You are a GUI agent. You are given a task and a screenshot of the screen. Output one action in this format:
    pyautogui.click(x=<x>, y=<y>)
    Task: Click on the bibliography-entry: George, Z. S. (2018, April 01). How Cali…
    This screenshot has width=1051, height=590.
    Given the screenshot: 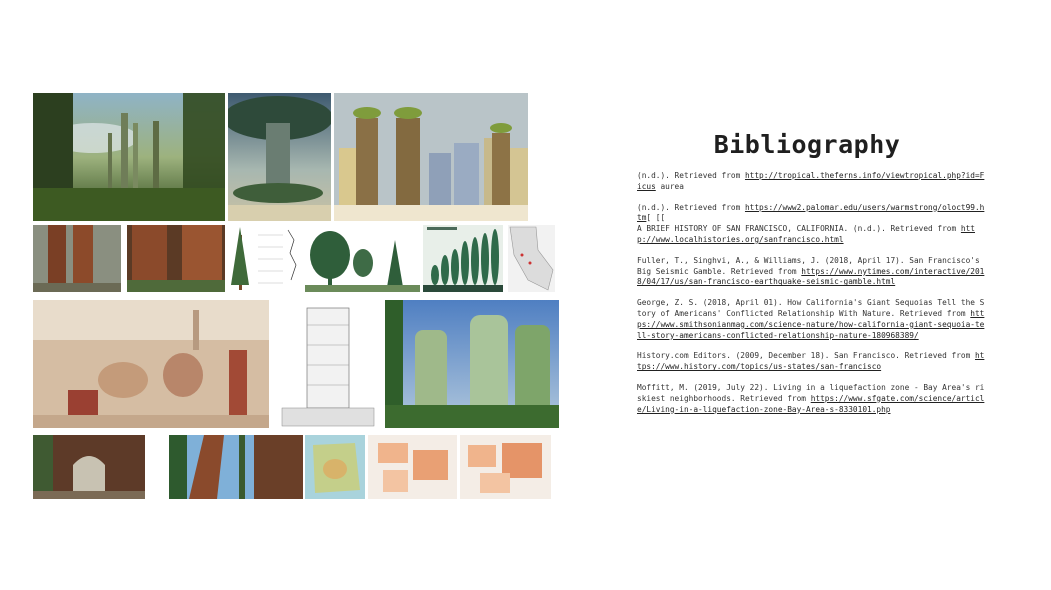 What is the action you would take?
    pyautogui.click(x=812, y=319)
    